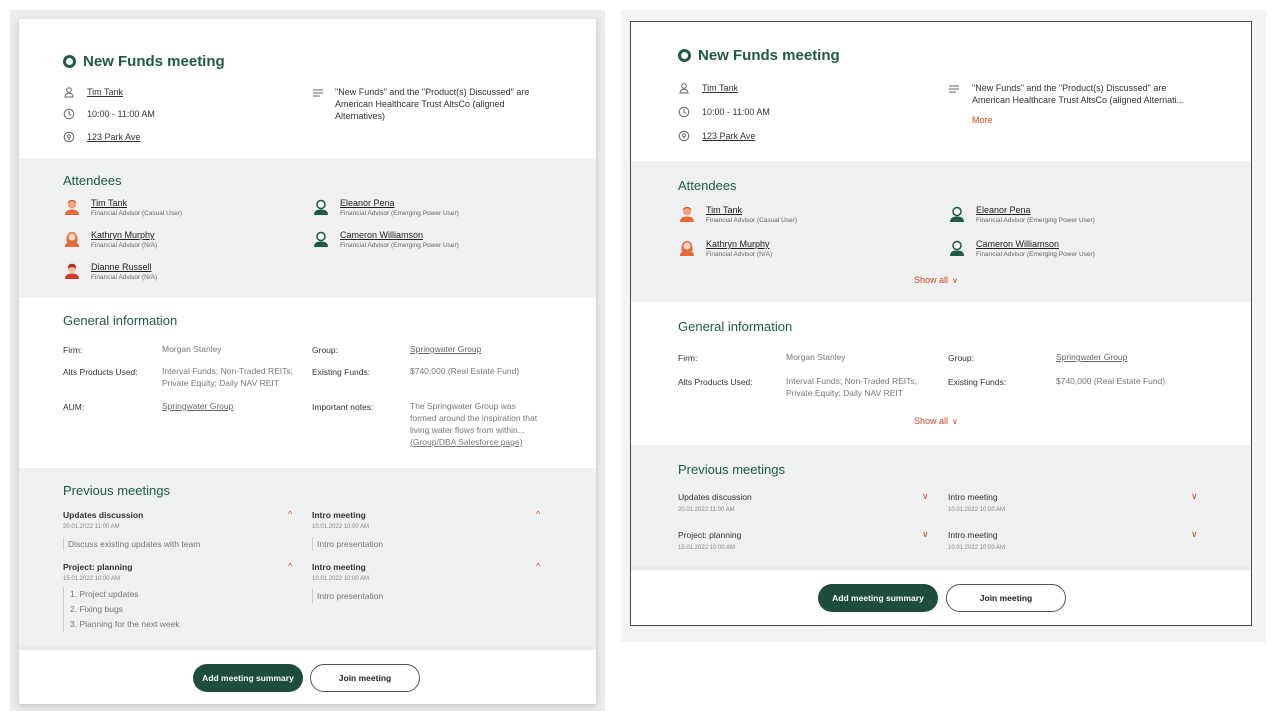 Image resolution: width=1280 pixels, height=720 pixels. I want to click on meeting-title: New Funds meeting, so click(144, 61).